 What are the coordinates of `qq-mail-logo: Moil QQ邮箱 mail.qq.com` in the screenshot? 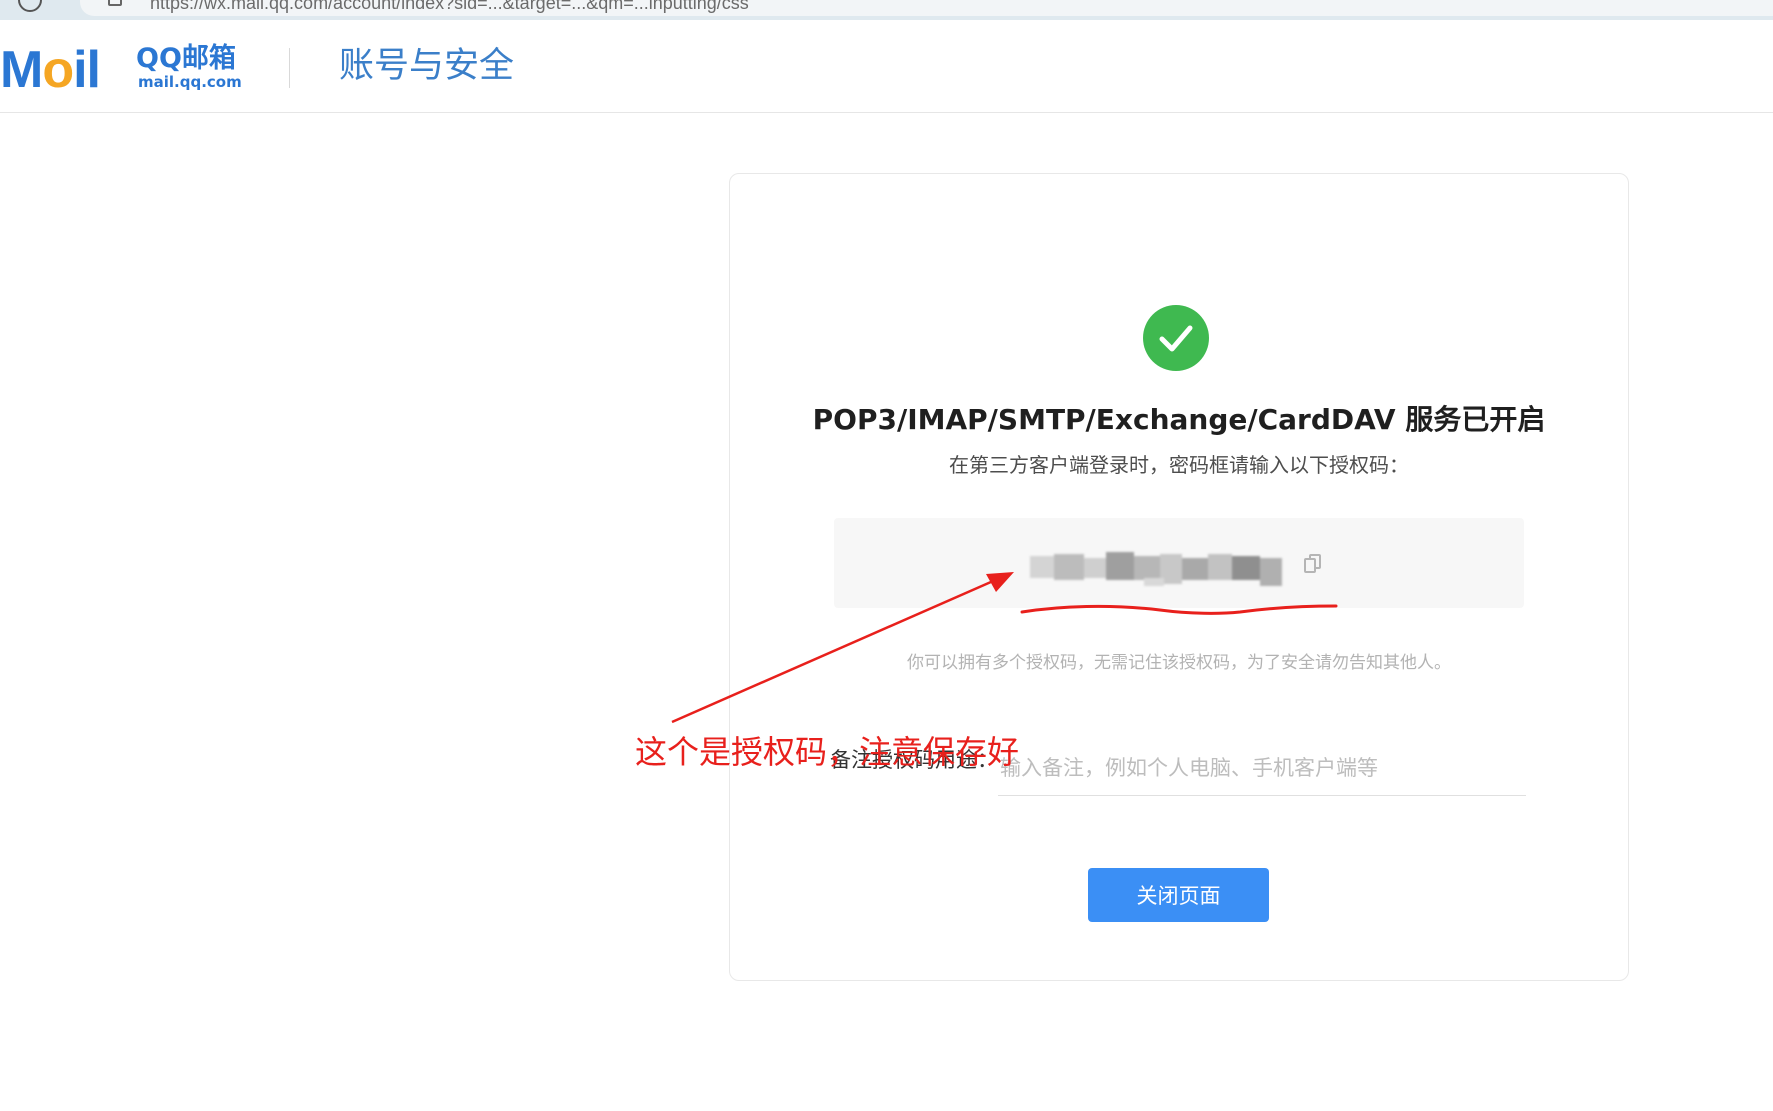 It's located at (125, 70).